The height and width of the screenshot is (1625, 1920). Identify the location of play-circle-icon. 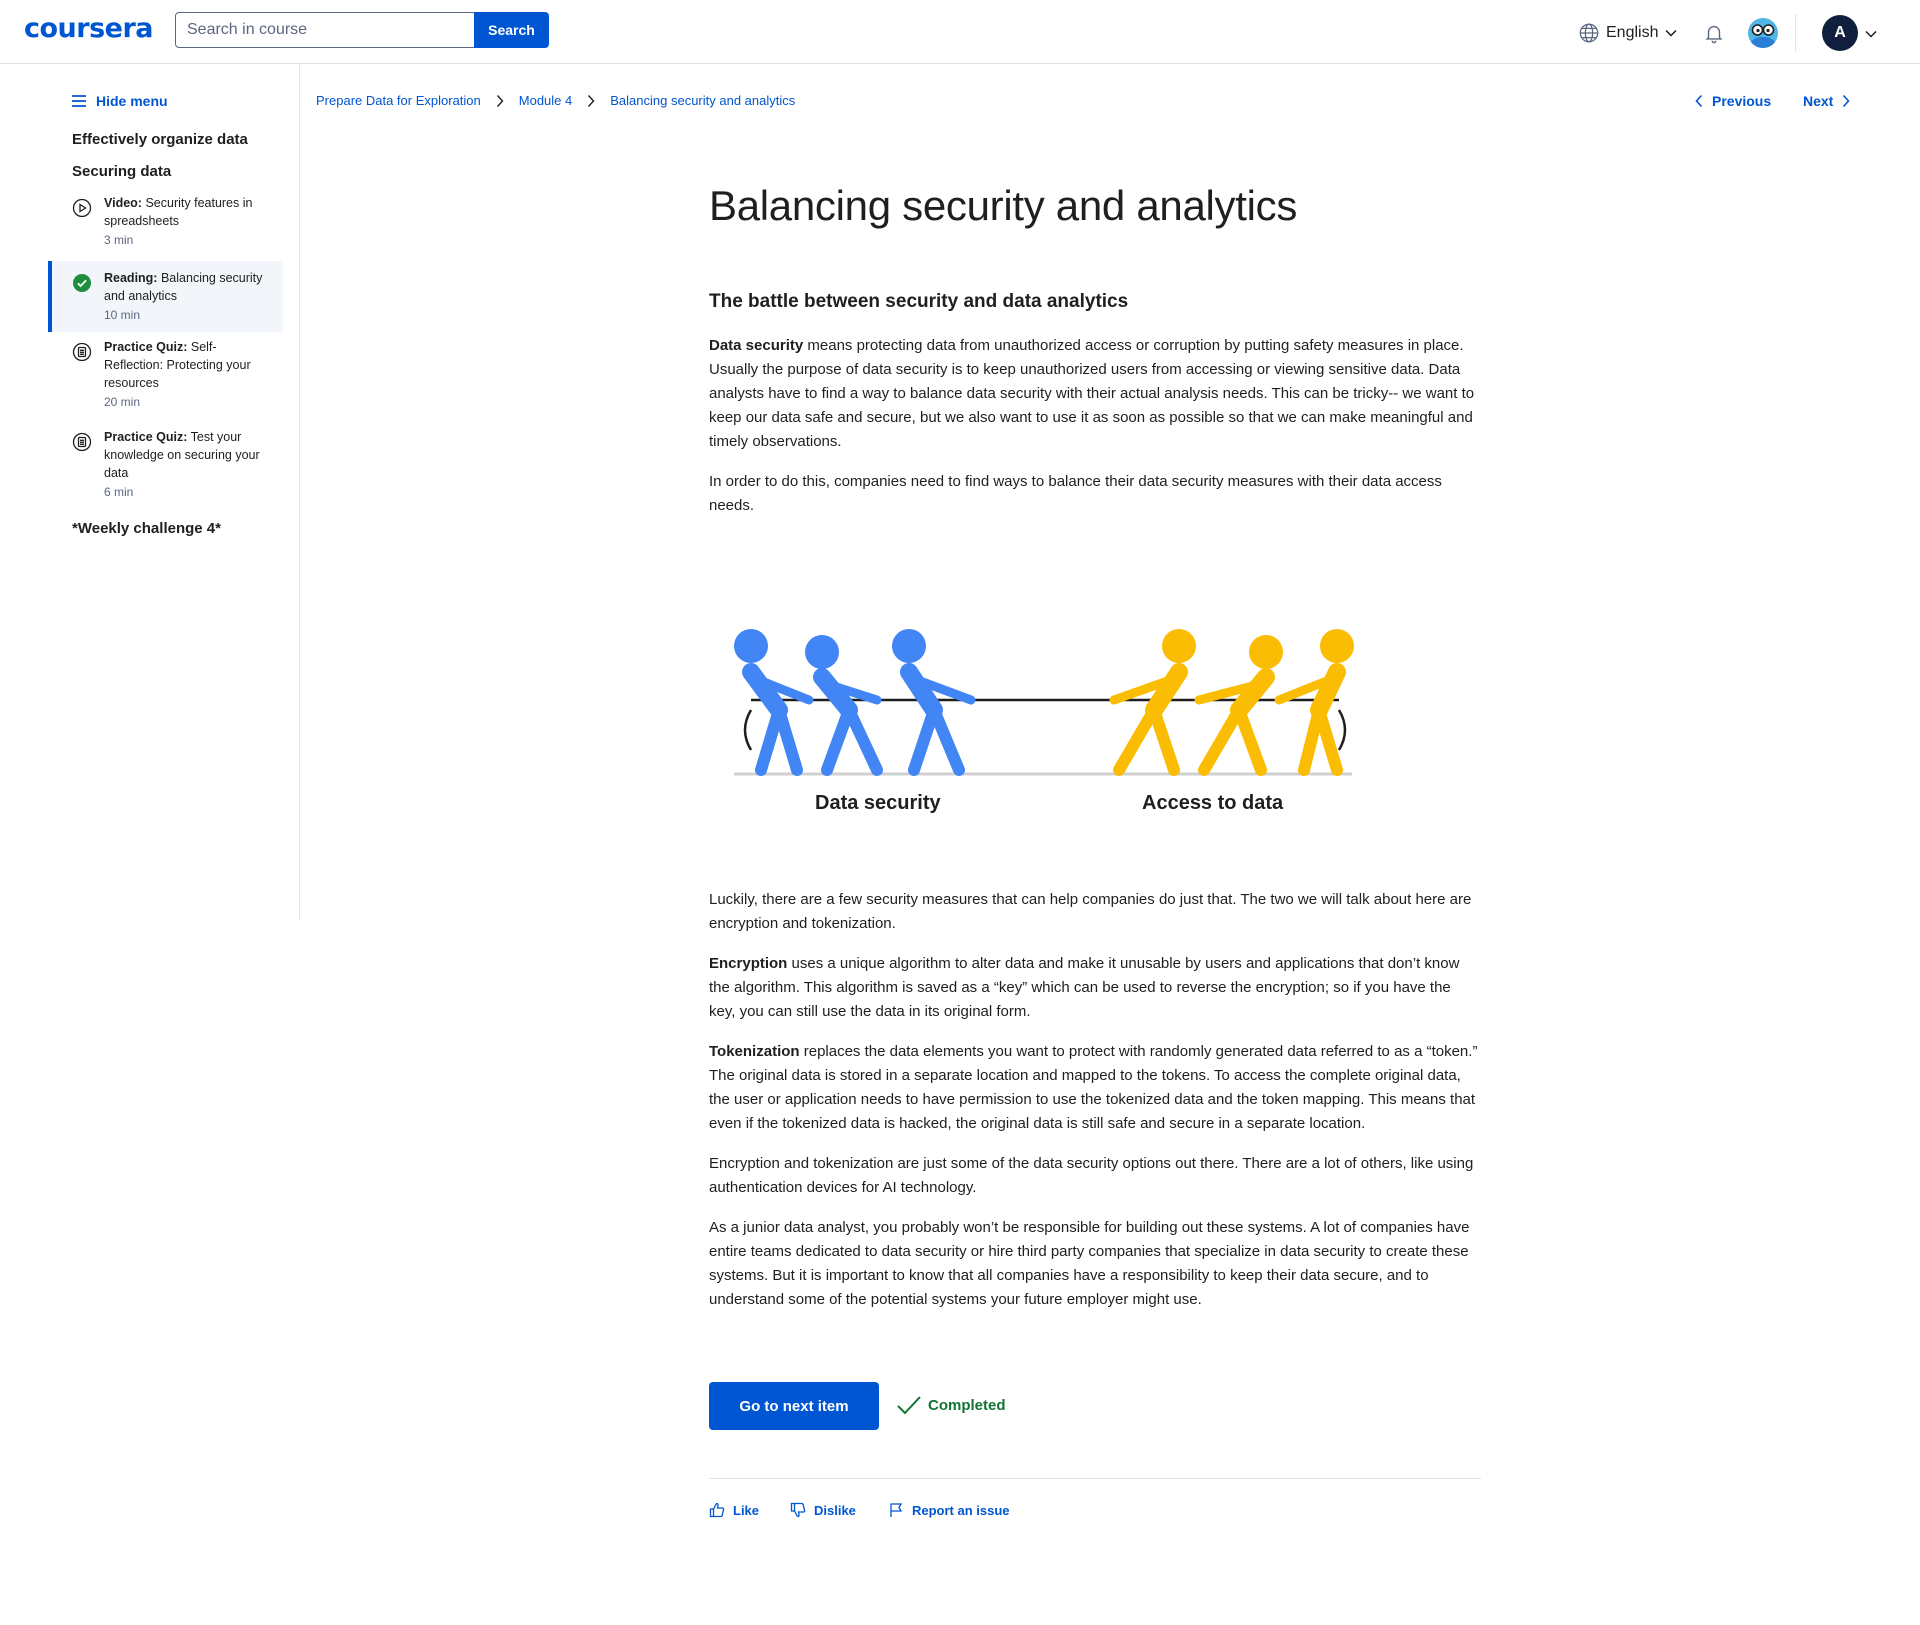
(82, 208).